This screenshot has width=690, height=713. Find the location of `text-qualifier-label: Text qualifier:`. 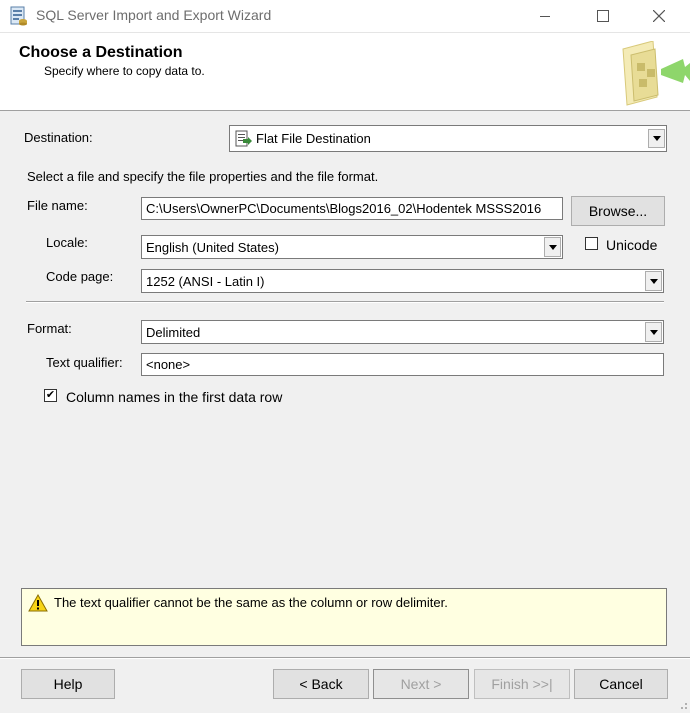

text-qualifier-label: Text qualifier: is located at coordinates (84, 362).